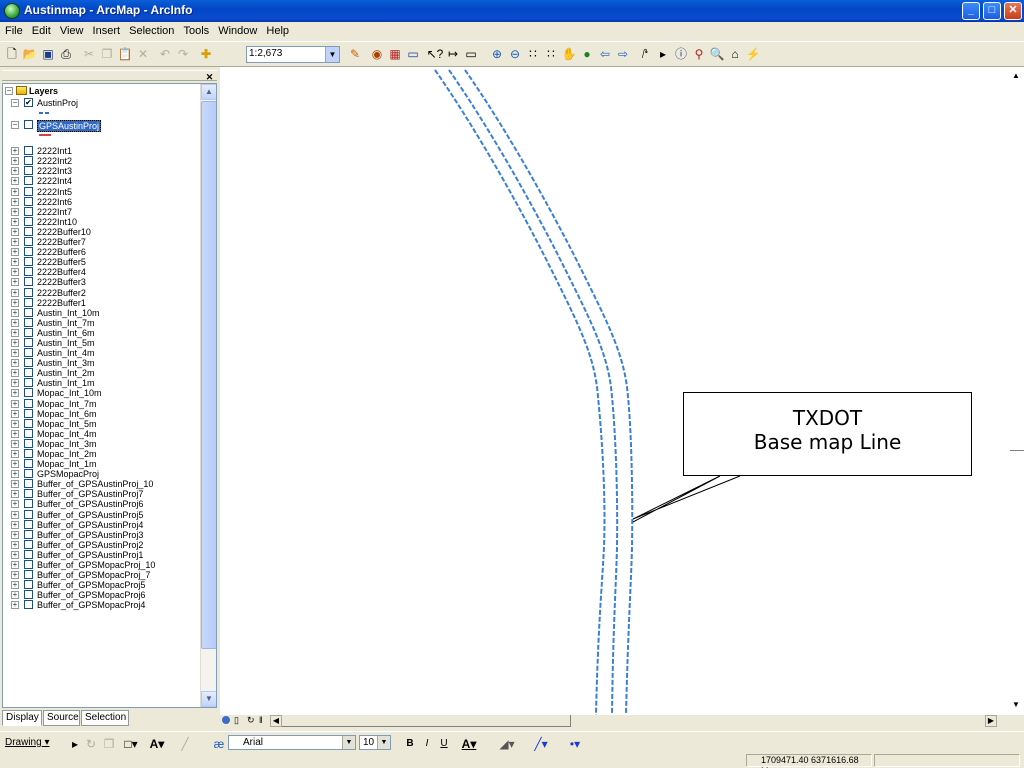  I want to click on select-elements-icon: ▸, so click(663, 54).